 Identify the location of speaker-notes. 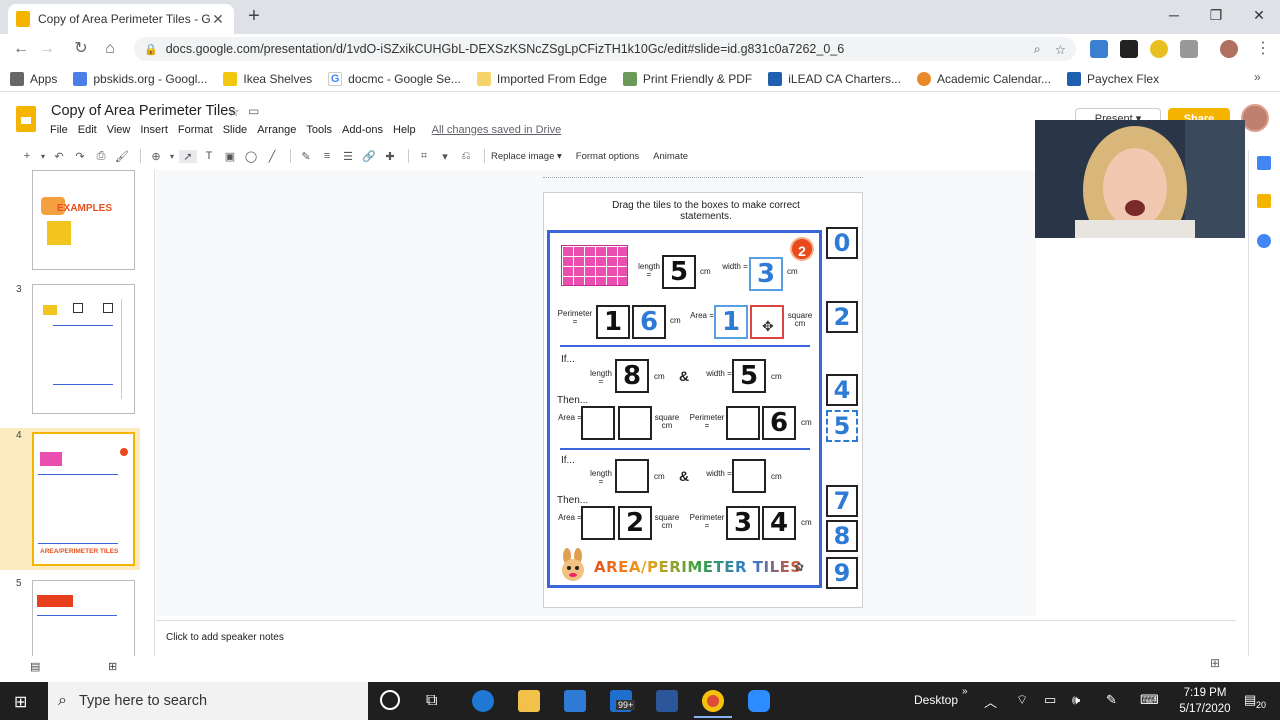
(696, 638).